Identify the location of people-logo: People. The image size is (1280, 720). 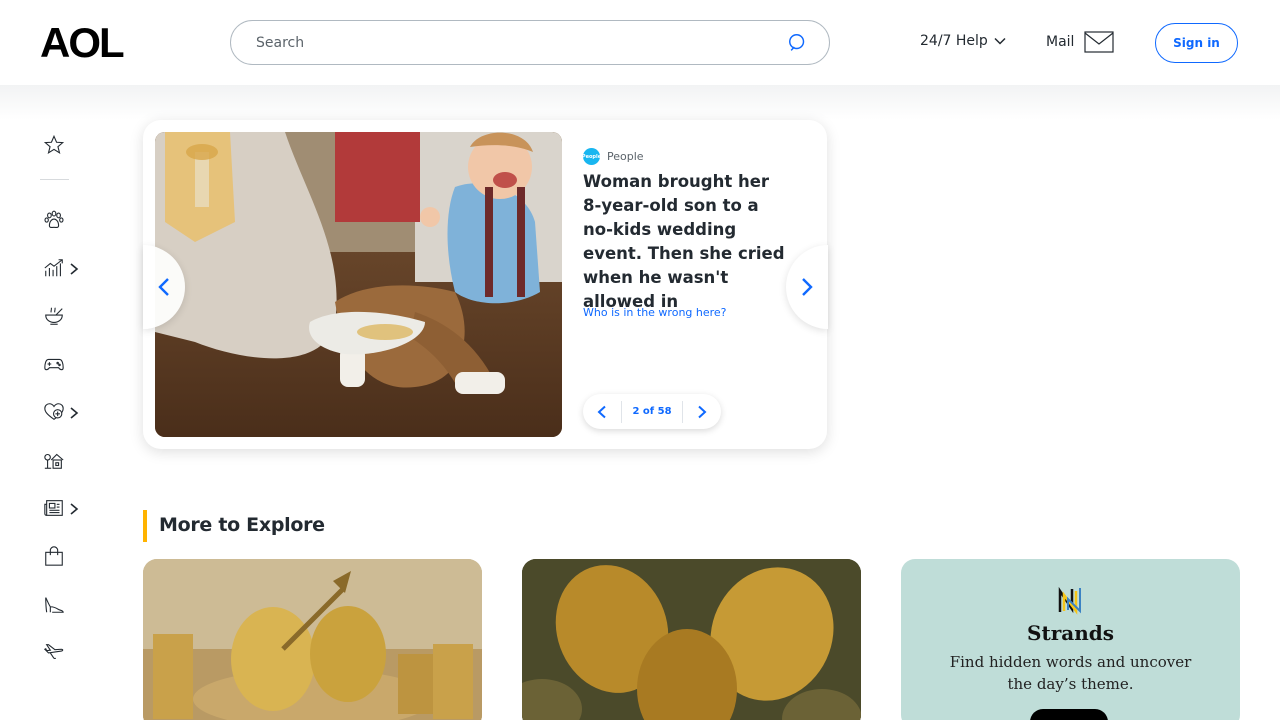
(591, 156).